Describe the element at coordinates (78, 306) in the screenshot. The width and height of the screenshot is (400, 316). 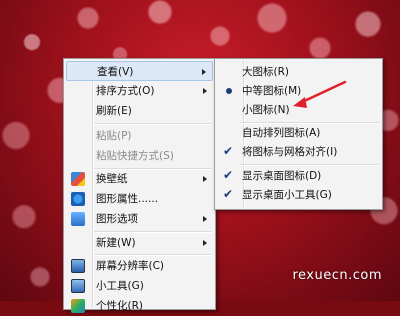
I see `personalize-icon` at that location.